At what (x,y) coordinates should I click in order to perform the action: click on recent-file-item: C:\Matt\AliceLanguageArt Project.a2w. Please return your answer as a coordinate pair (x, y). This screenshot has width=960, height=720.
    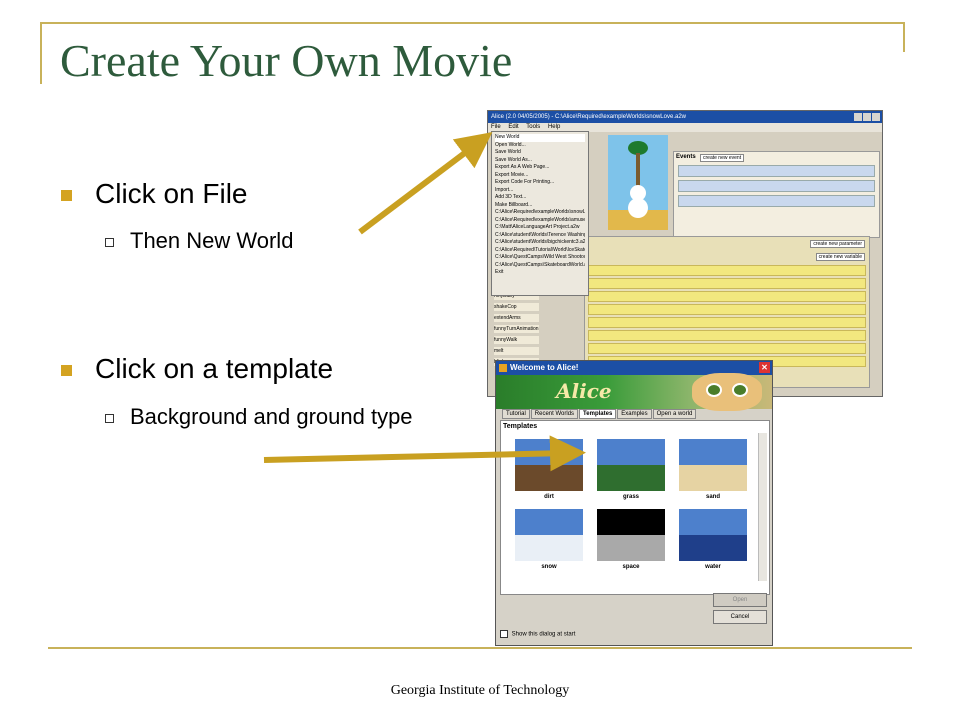
    Looking at the image, I should click on (540, 228).